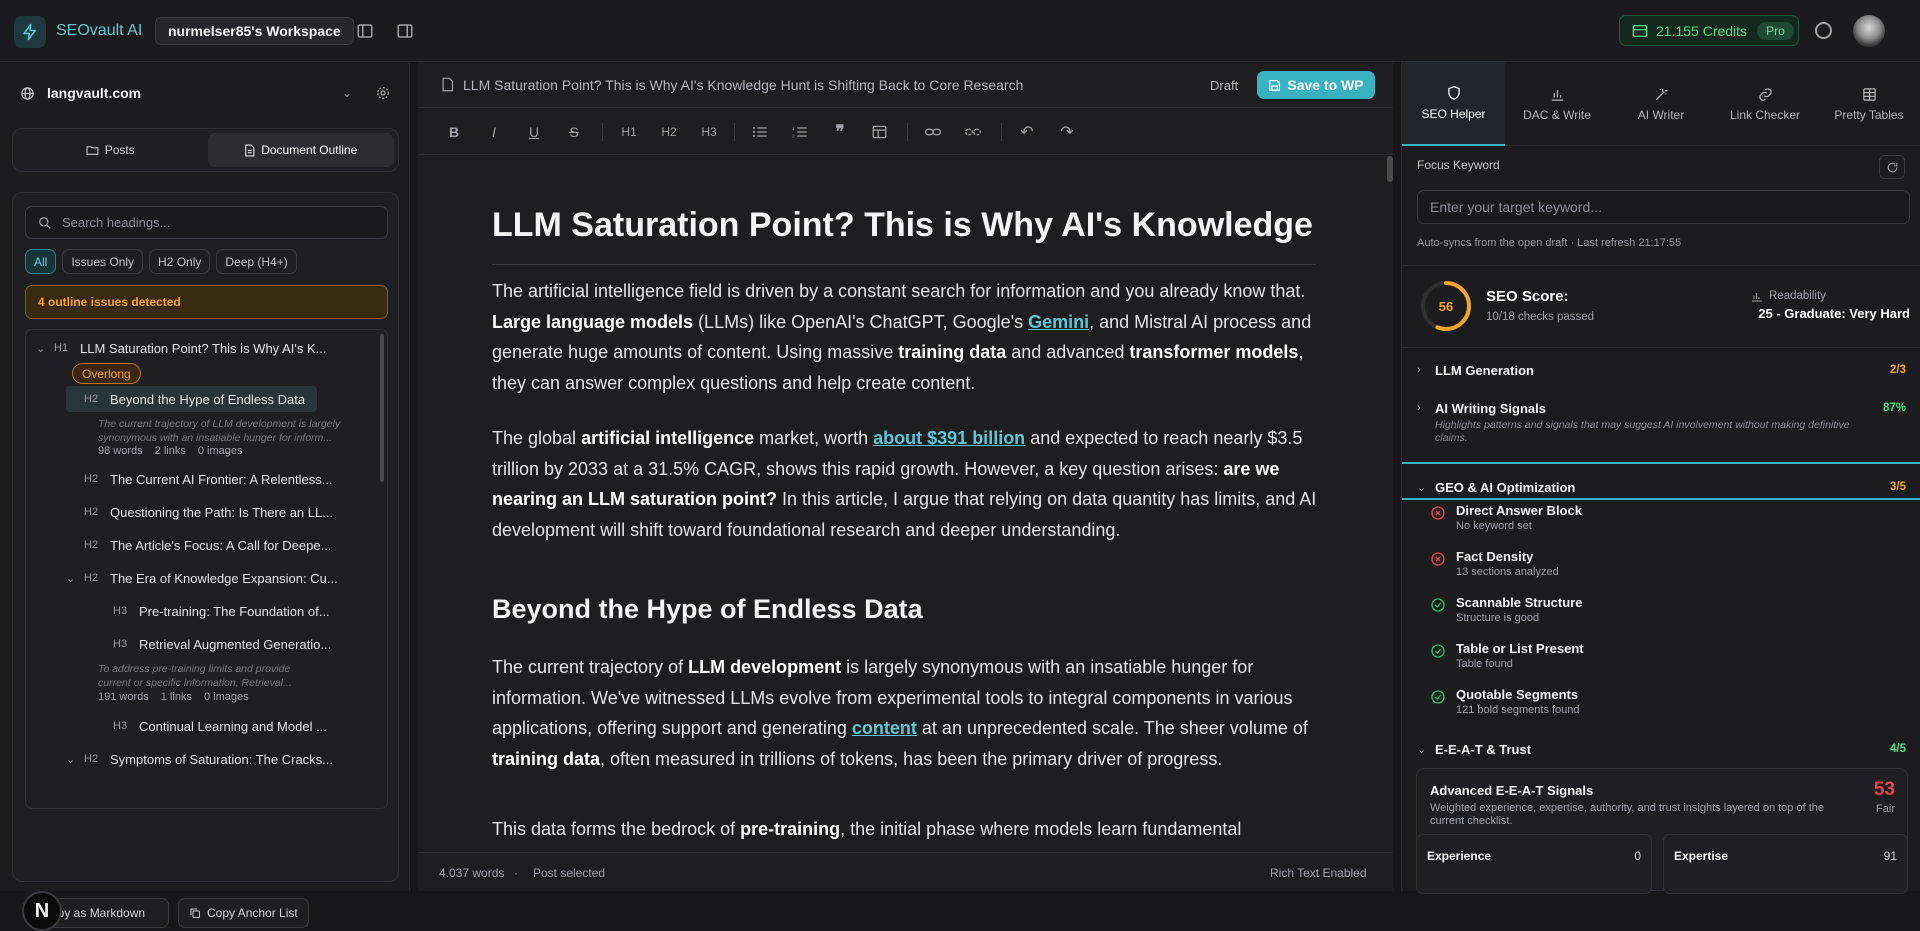 The image size is (1920, 931). Describe the element at coordinates (41, 261) in the screenshot. I see `filter-all: All` at that location.